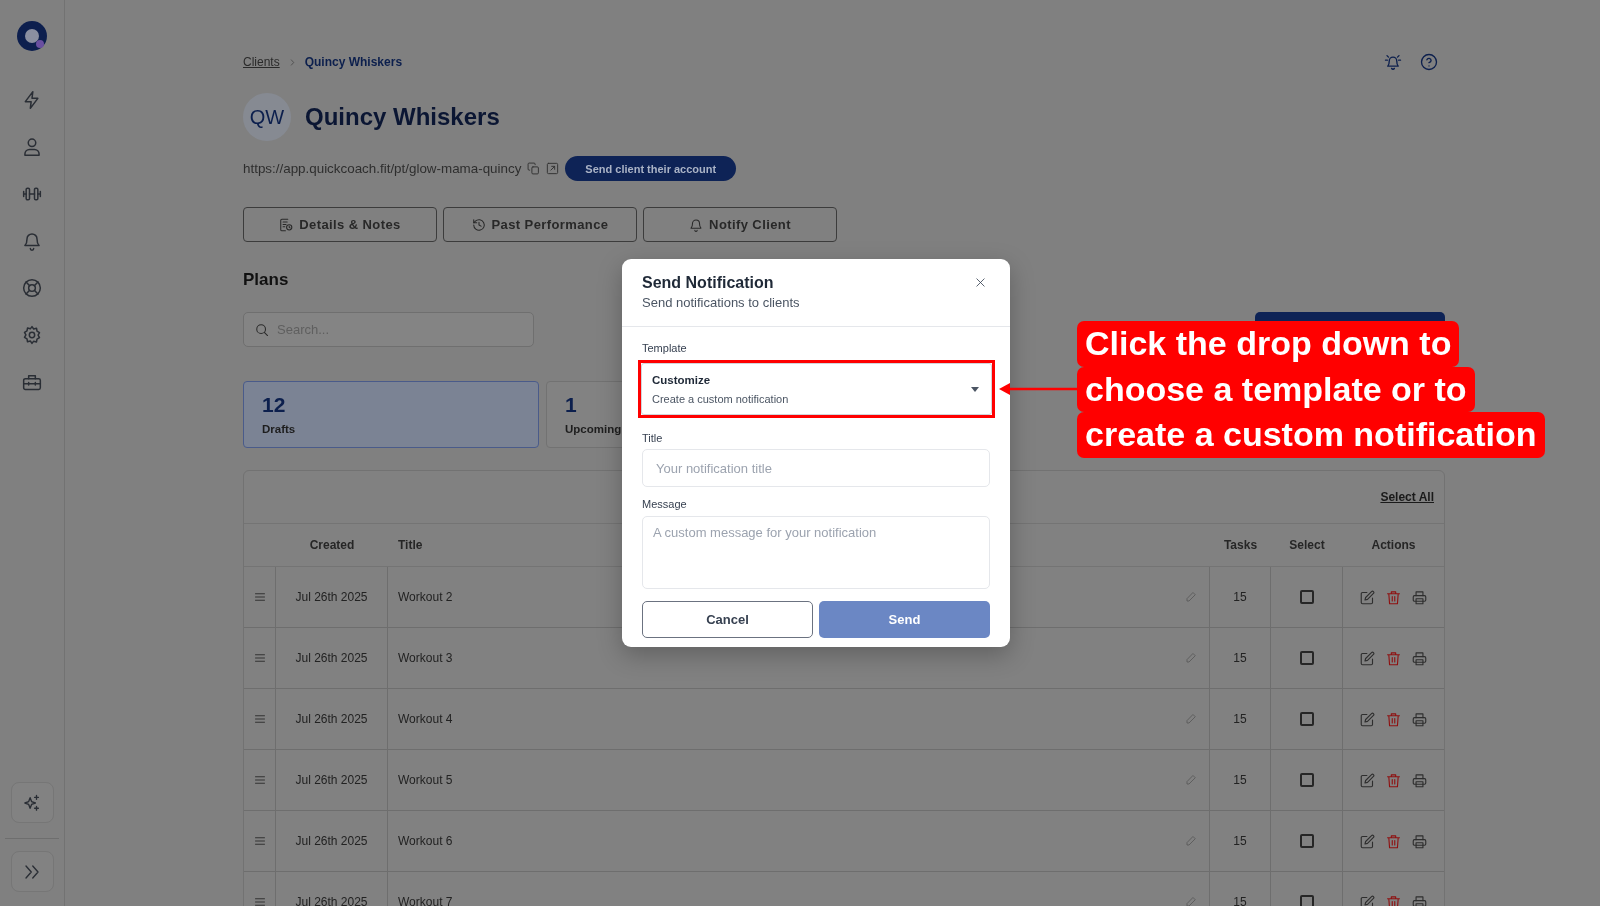 The width and height of the screenshot is (1600, 906). What do you see at coordinates (534, 168) in the screenshot?
I see `copy-icon` at bounding box center [534, 168].